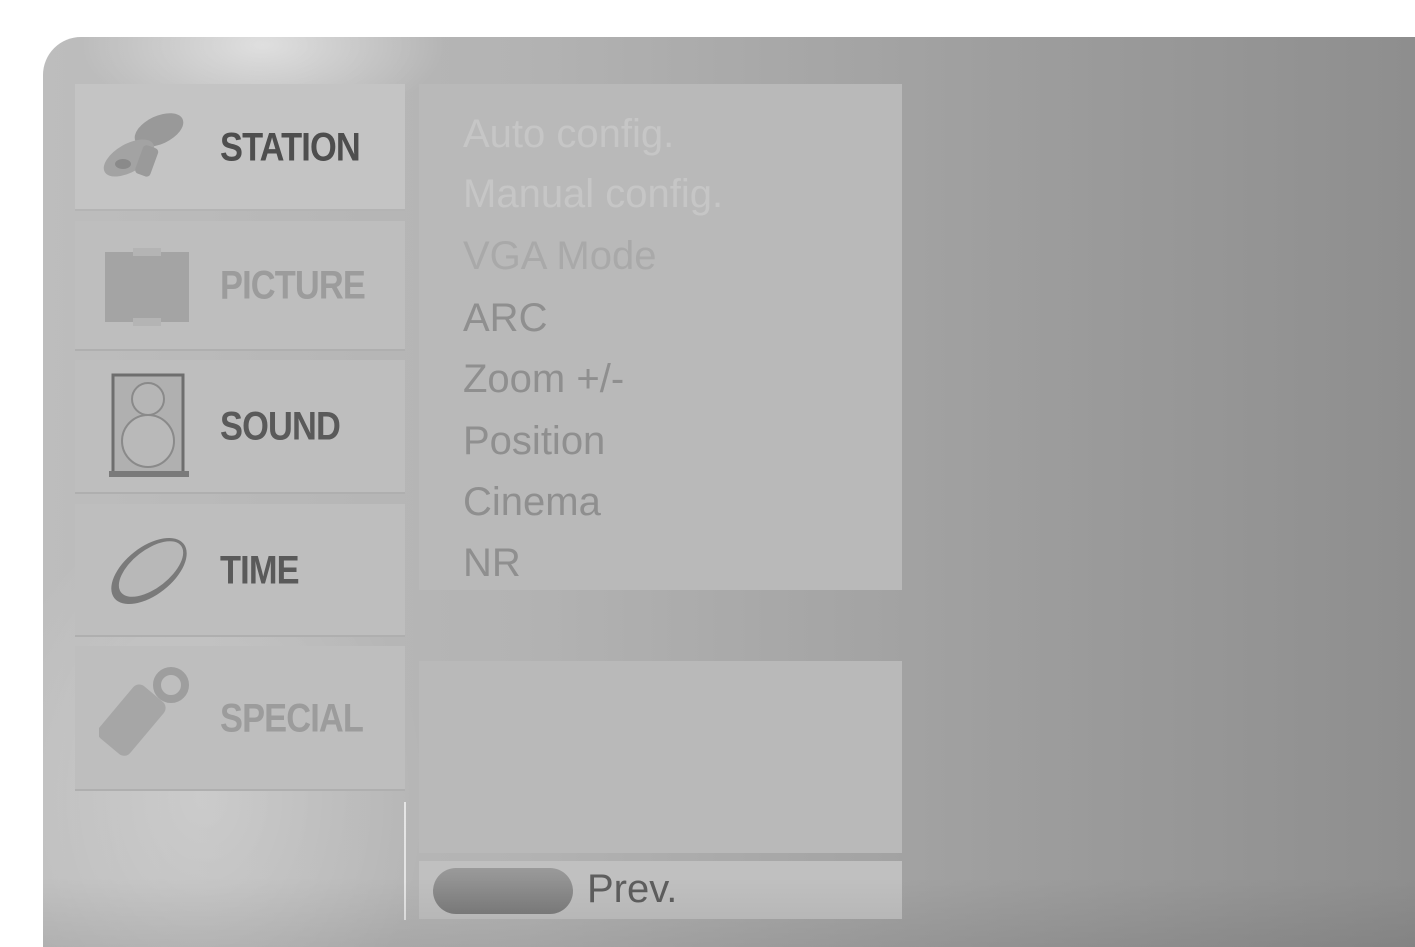 This screenshot has width=1415, height=947. Describe the element at coordinates (293, 285) in the screenshot. I see `sidebar-item-label: PICTURE` at that location.